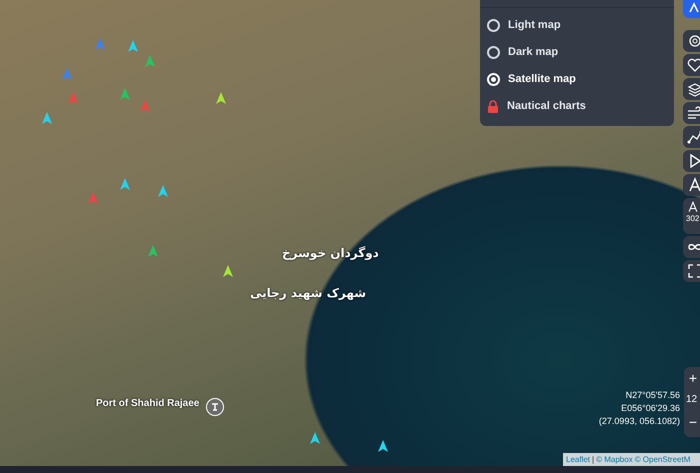 The image size is (700, 473). What do you see at coordinates (580, 52) in the screenshot?
I see `map-type-option: Dark map` at bounding box center [580, 52].